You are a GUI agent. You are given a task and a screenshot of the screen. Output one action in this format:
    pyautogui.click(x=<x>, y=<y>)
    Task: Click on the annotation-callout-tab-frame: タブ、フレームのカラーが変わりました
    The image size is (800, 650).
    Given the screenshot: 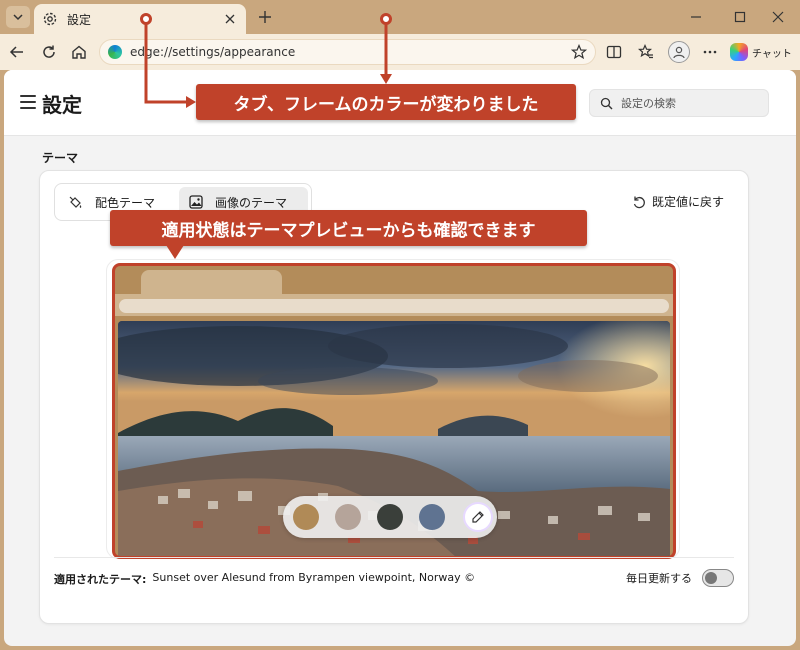 What is the action you would take?
    pyautogui.click(x=386, y=102)
    